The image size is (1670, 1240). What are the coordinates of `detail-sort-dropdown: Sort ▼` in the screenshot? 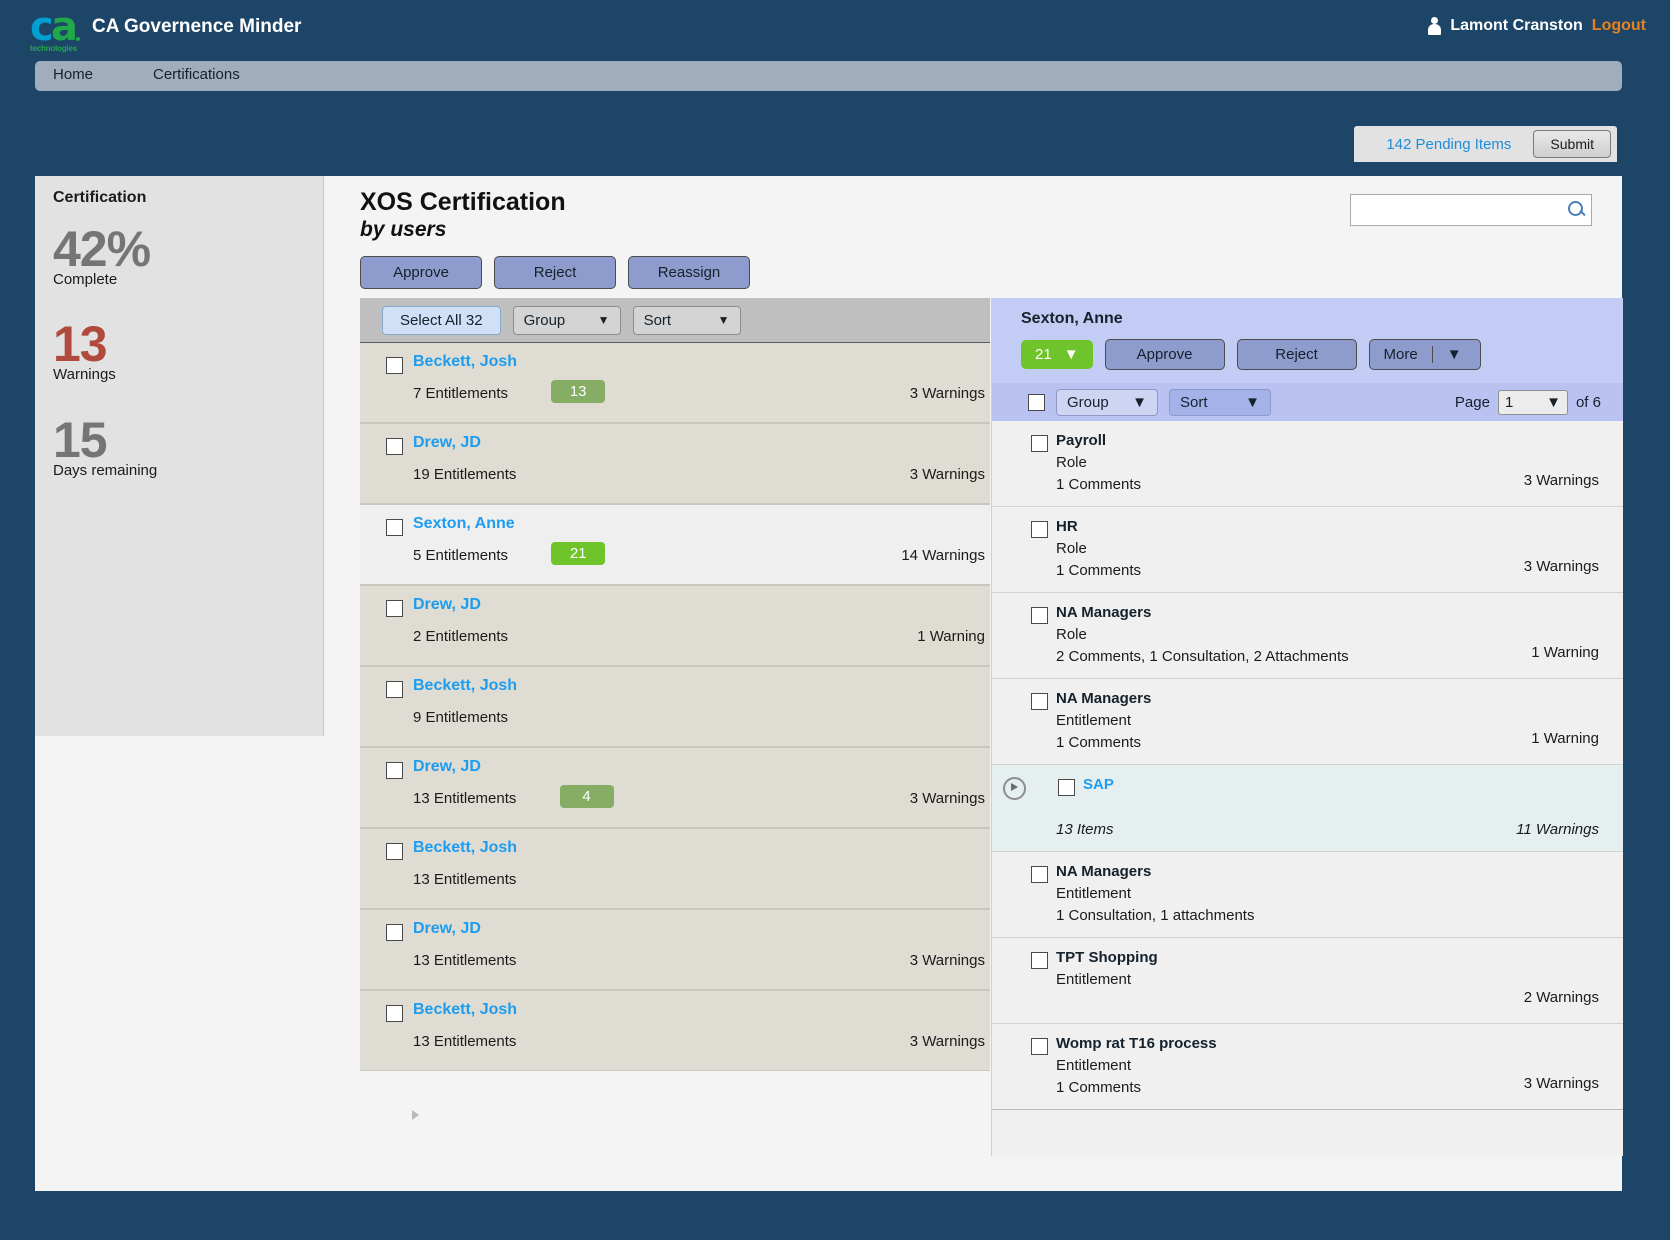 It's located at (1220, 402).